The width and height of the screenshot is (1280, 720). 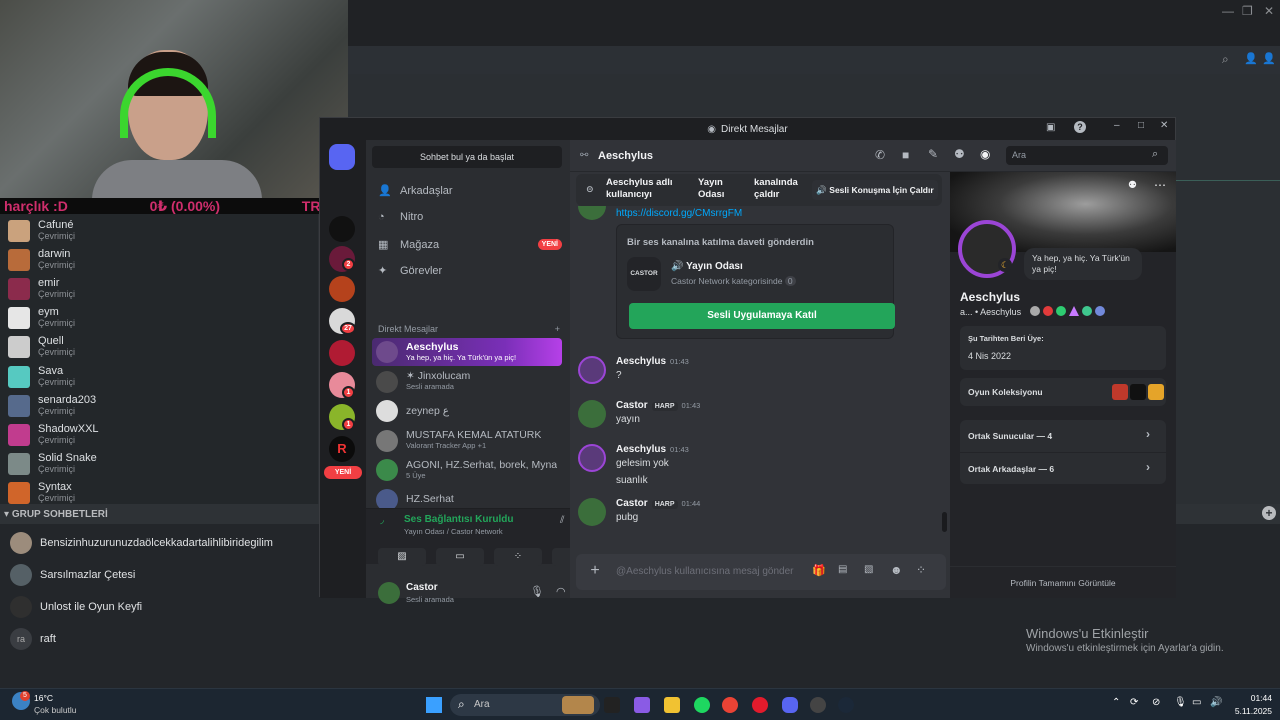 I want to click on gif-icon: ▤, so click(x=842, y=569).